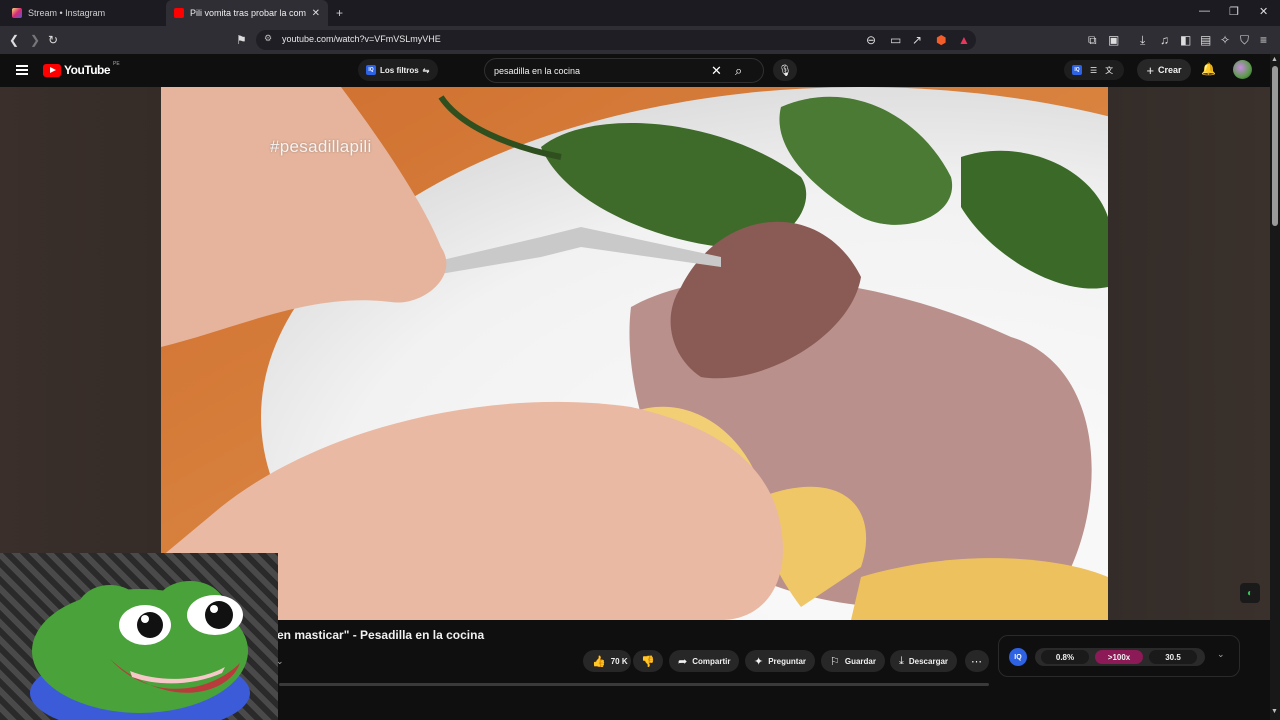 This screenshot has height=720, width=1280. Describe the element at coordinates (1092, 40) in the screenshot. I see `extensions-icon: ⧉` at that location.